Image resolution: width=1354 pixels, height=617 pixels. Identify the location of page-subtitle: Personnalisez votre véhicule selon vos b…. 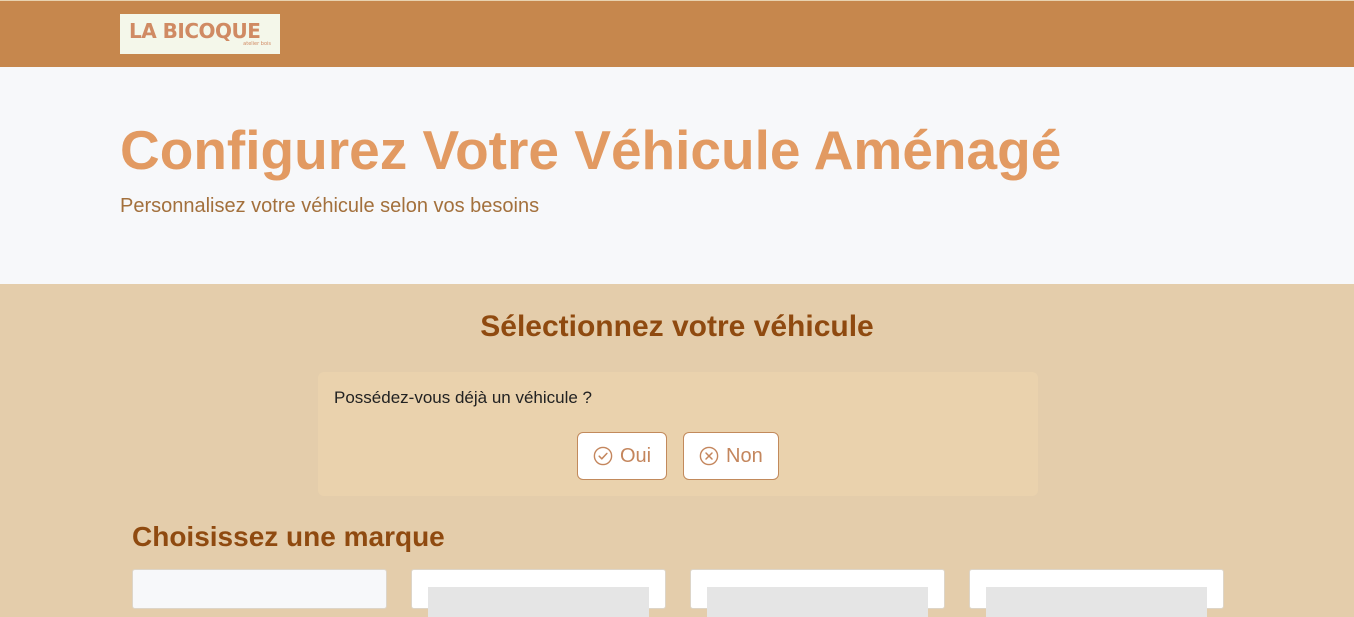
(330, 206).